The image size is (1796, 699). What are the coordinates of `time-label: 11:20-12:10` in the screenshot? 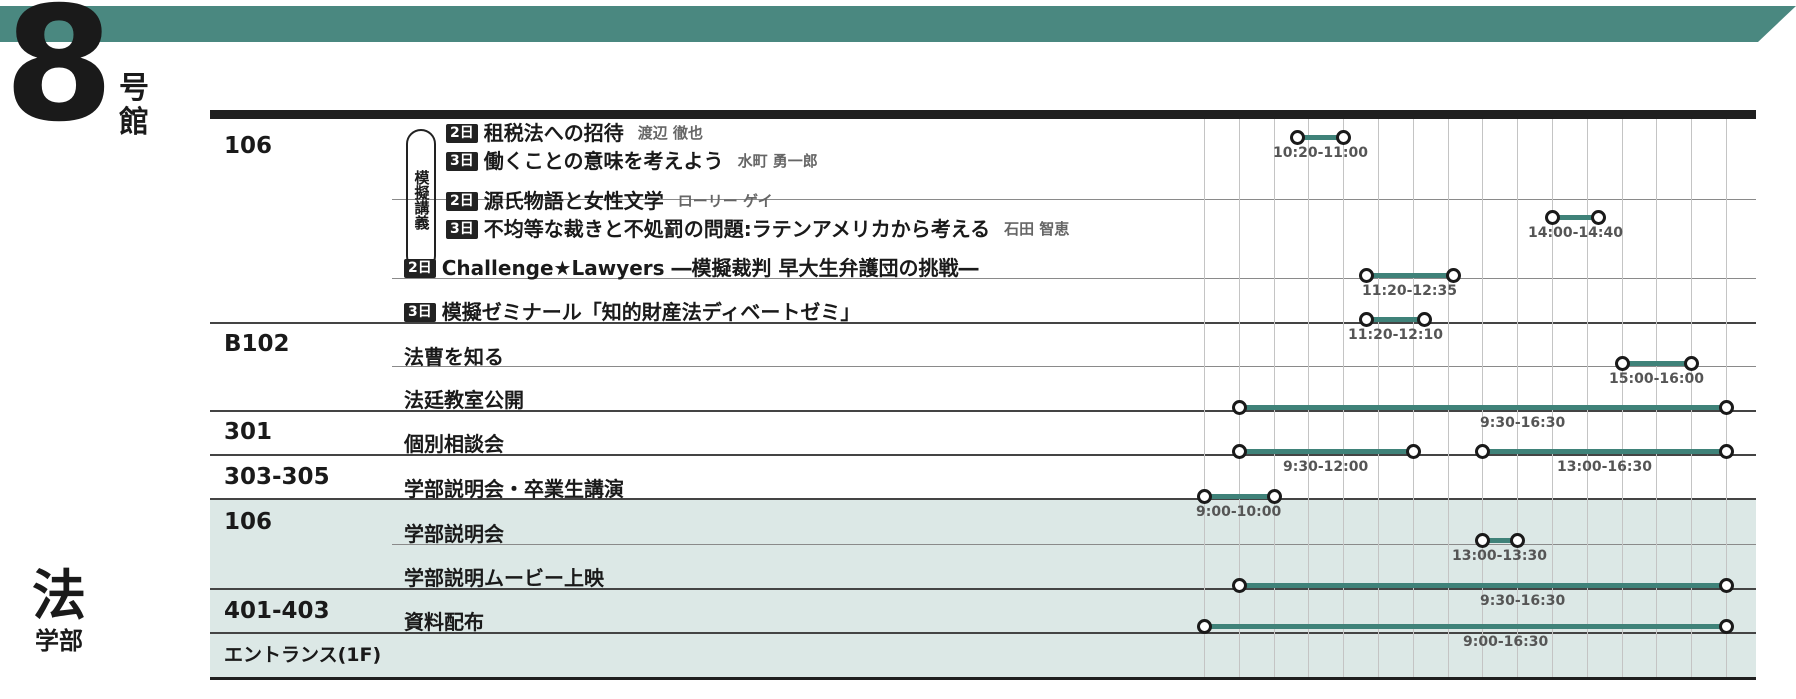 It's located at (1395, 335).